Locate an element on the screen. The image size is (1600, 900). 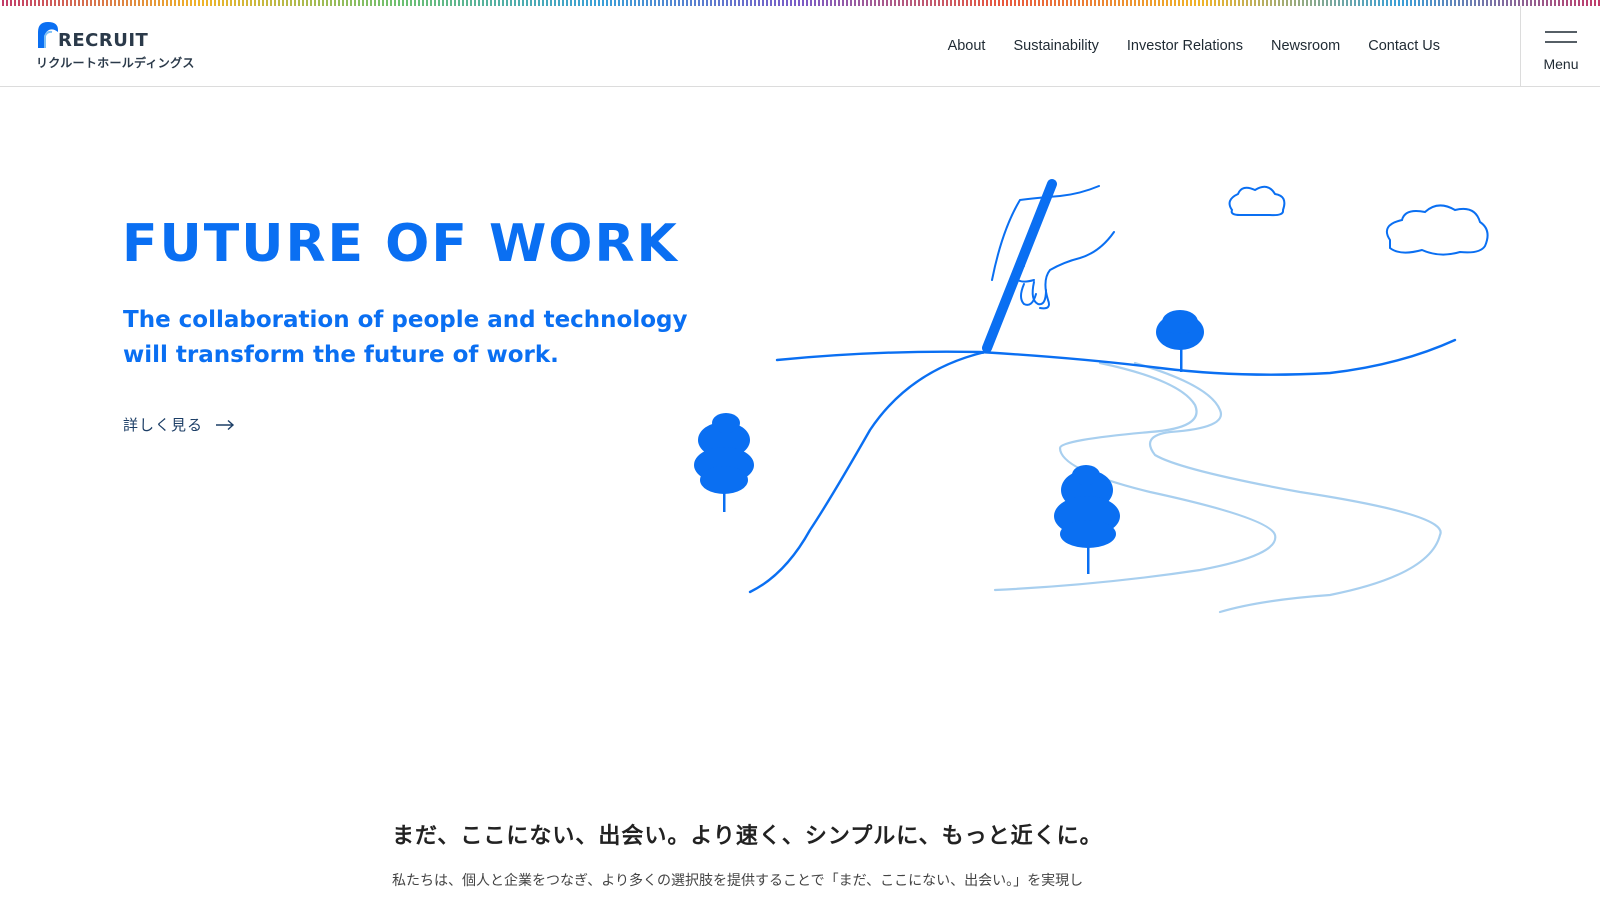
learn-more-label: 詳しく見る is located at coordinates (163, 425).